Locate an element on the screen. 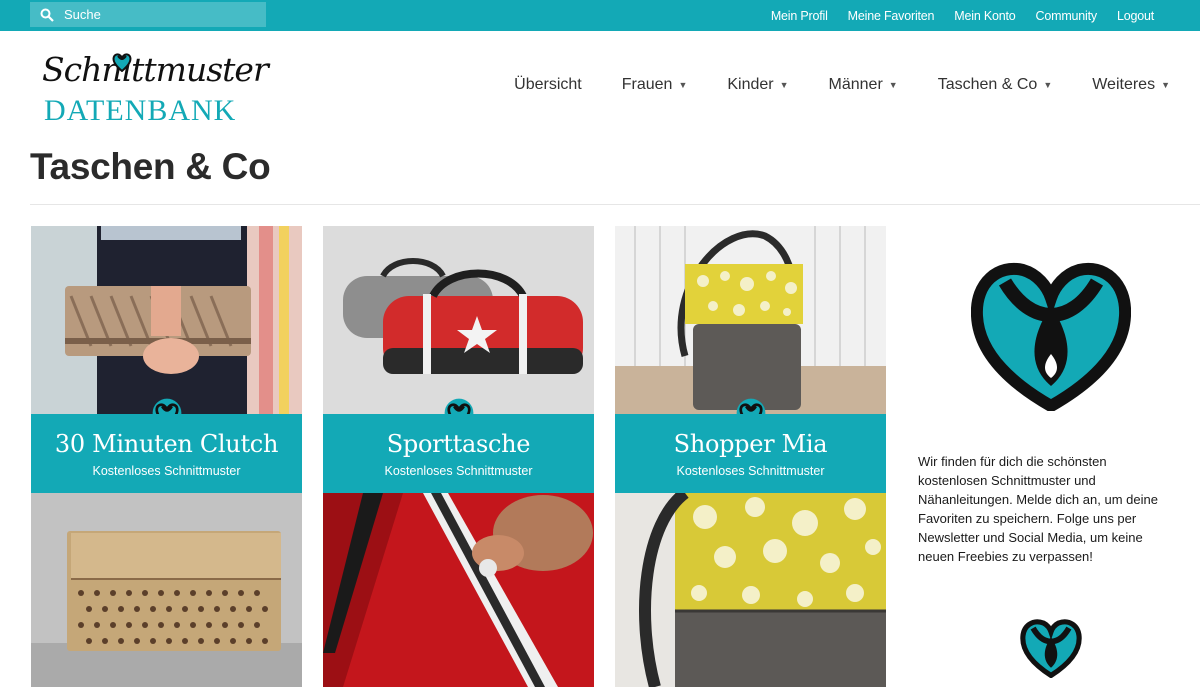 The width and height of the screenshot is (1200, 687). nav-item-maenner: Männer ▼ is located at coordinates (863, 85).